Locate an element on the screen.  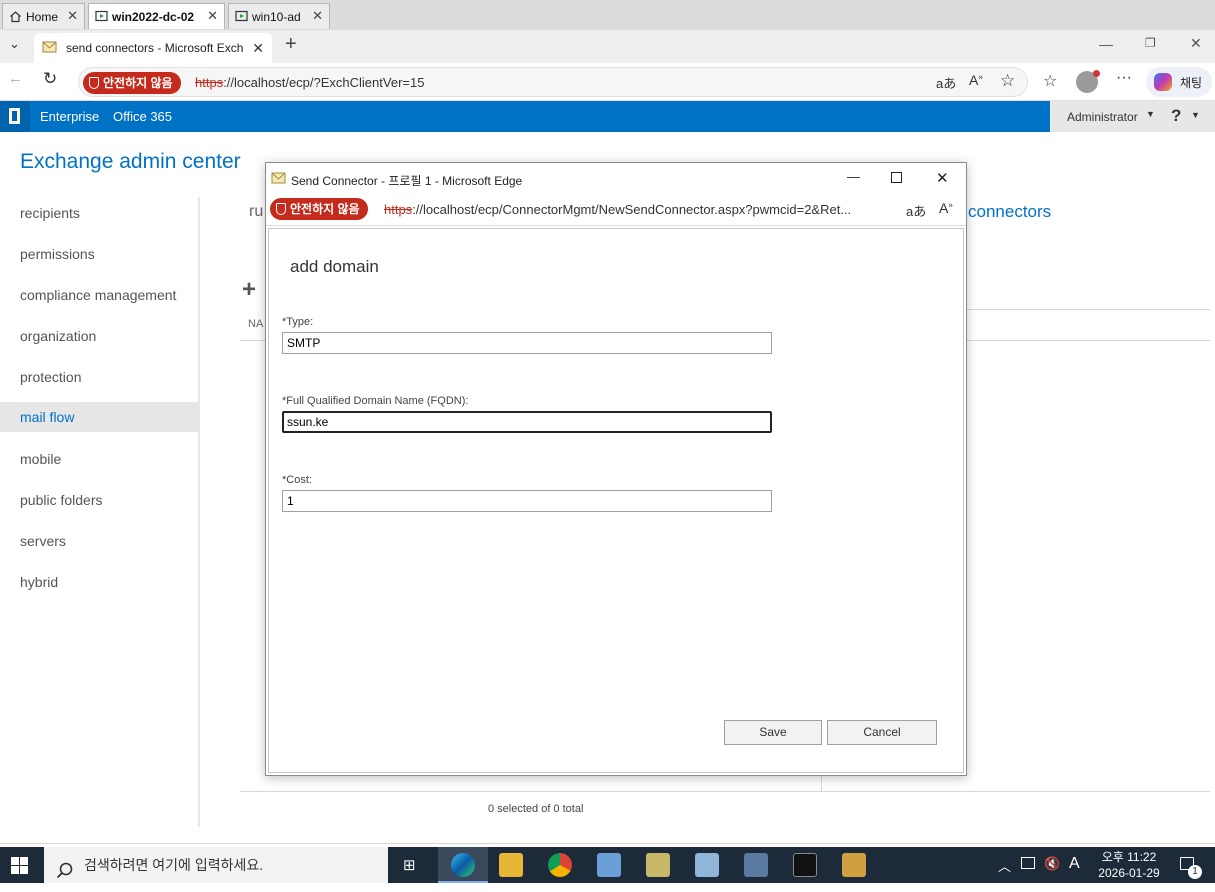
profile-avatar is located at coordinates (1088, 81).